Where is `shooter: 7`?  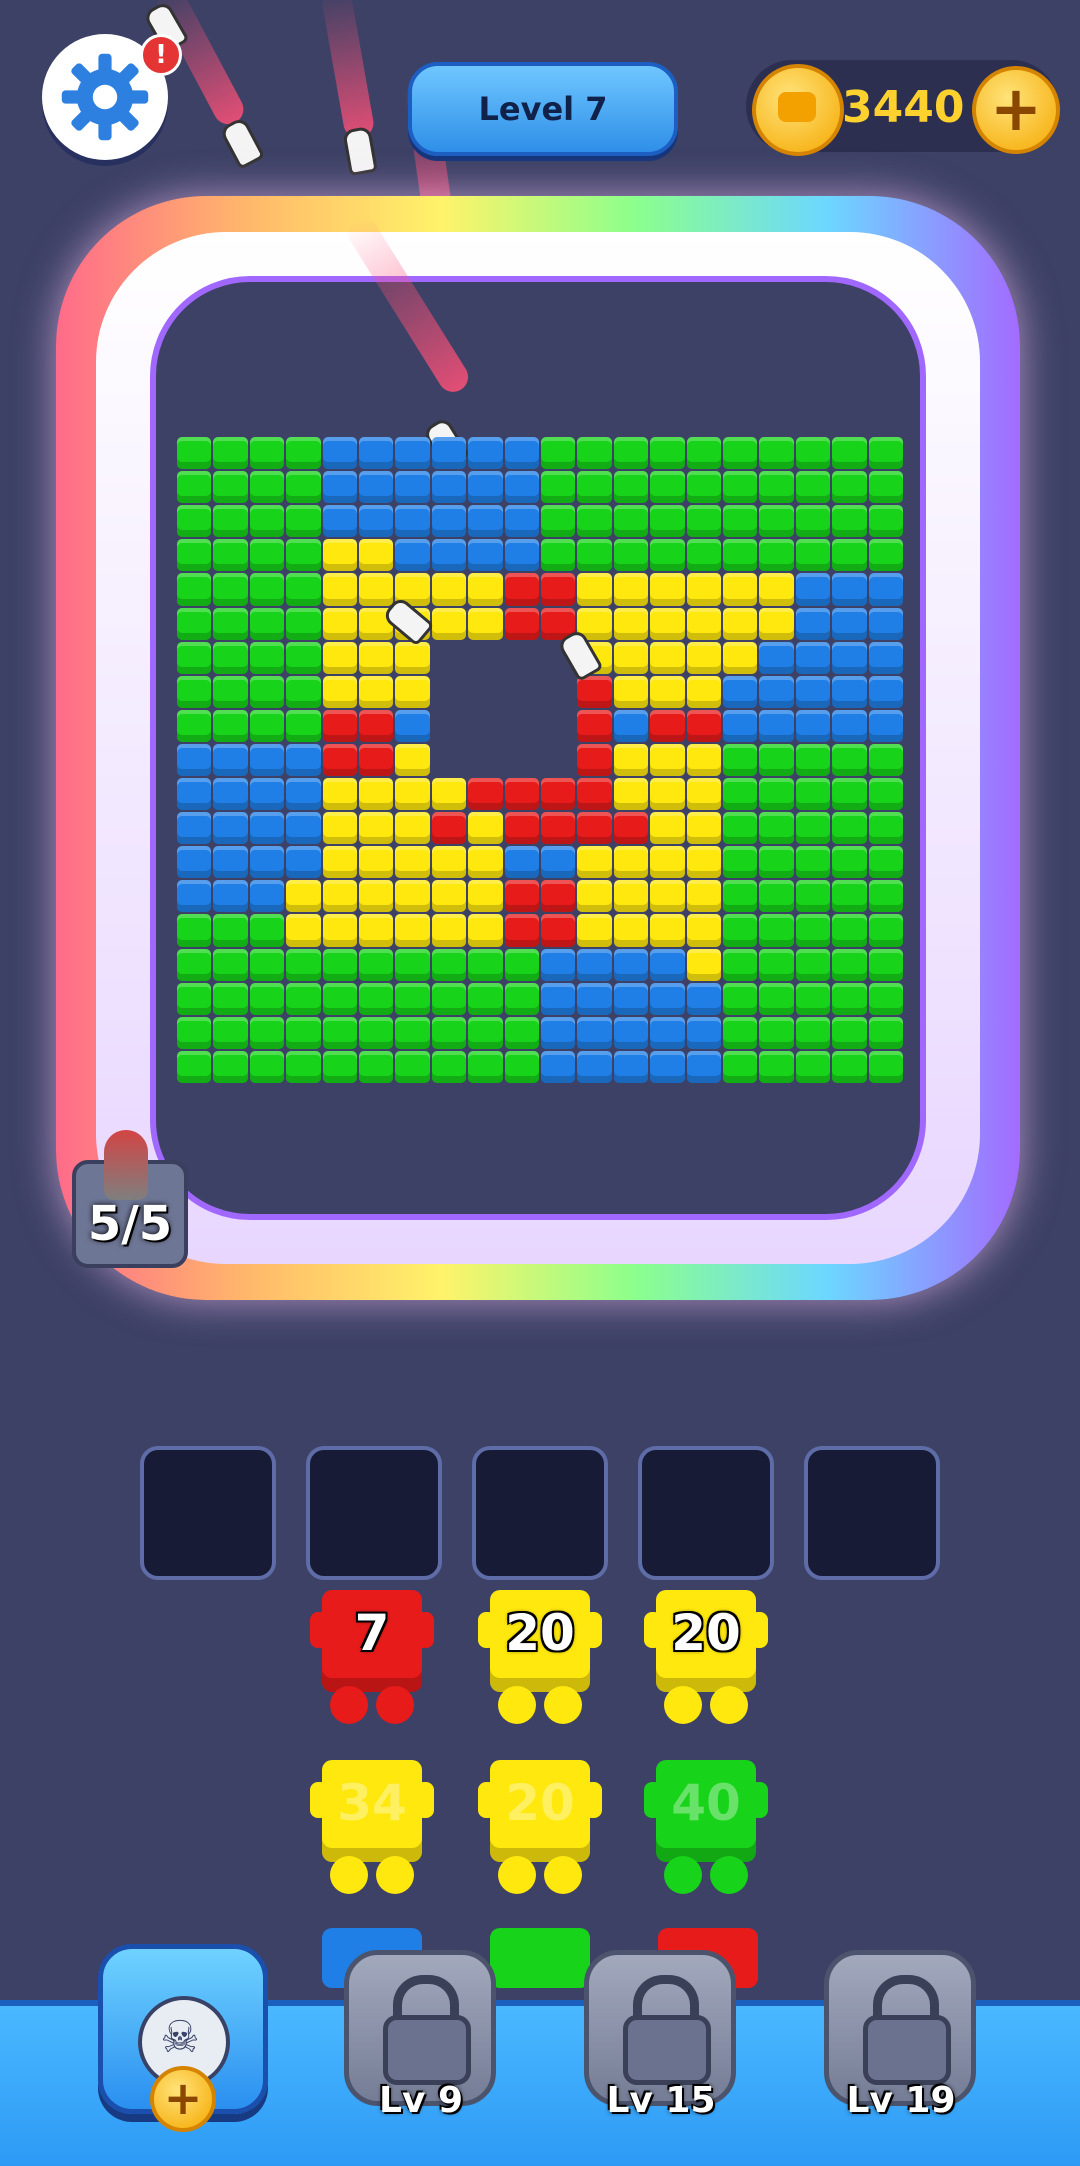
shooter: 7 is located at coordinates (372, 1660).